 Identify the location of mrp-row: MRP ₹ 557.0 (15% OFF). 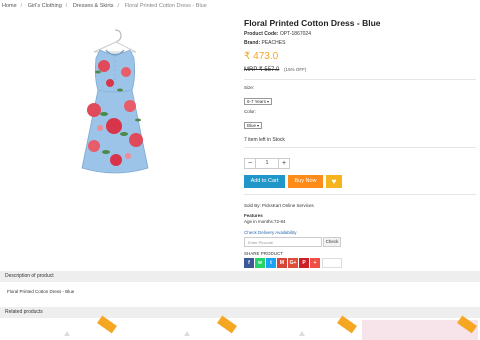
(360, 69).